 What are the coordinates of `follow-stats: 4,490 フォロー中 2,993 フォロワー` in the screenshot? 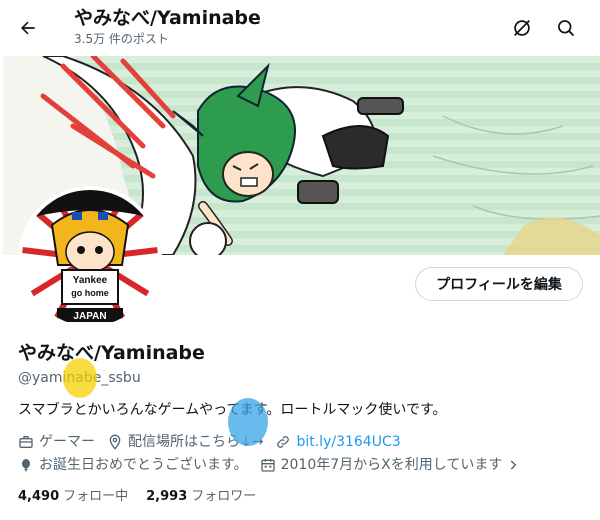 It's located at (146, 497).